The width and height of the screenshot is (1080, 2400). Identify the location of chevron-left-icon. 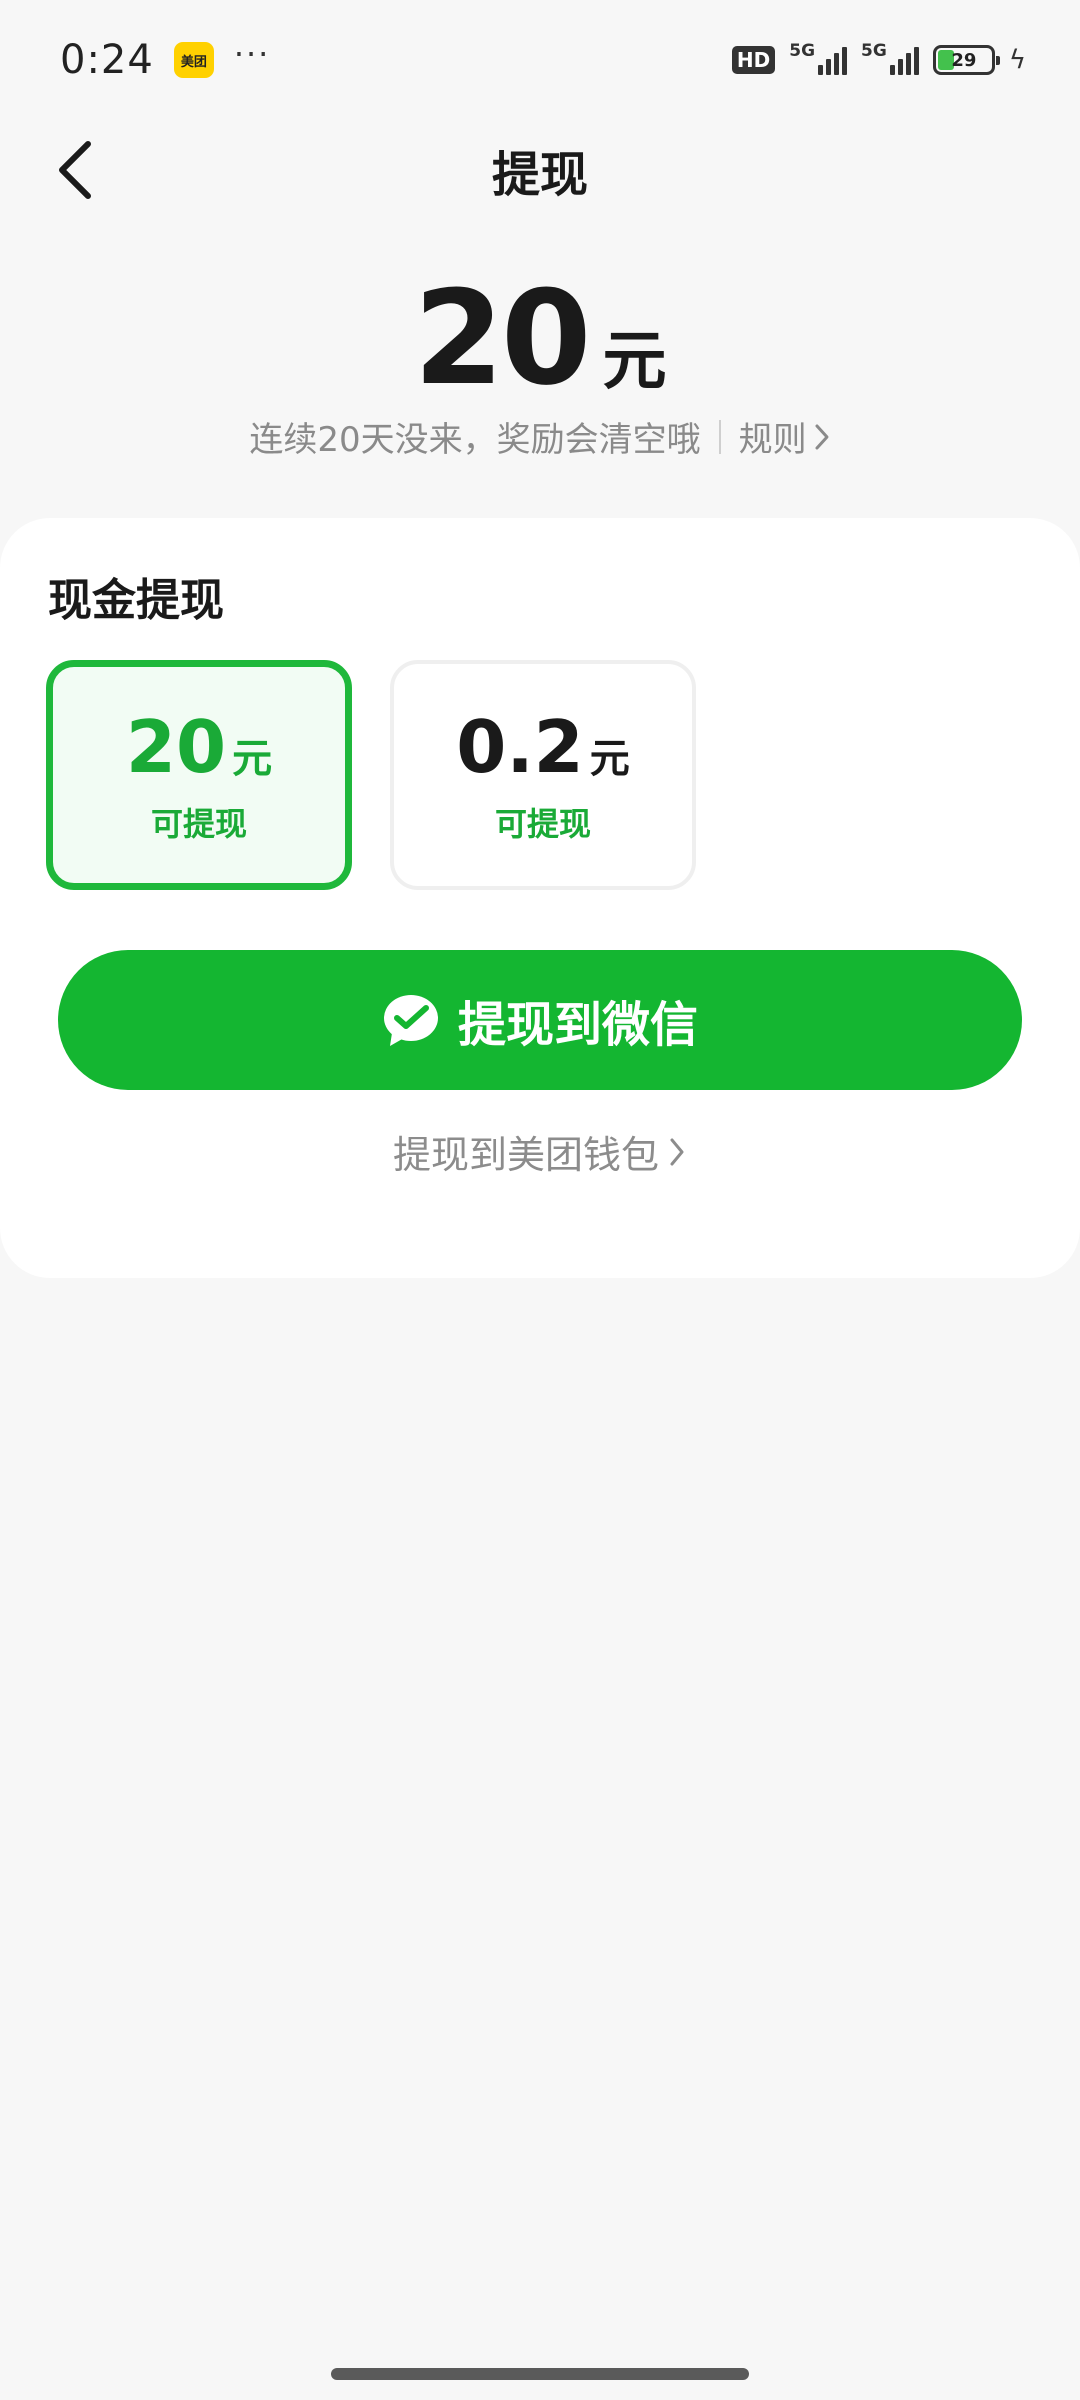
(75, 170).